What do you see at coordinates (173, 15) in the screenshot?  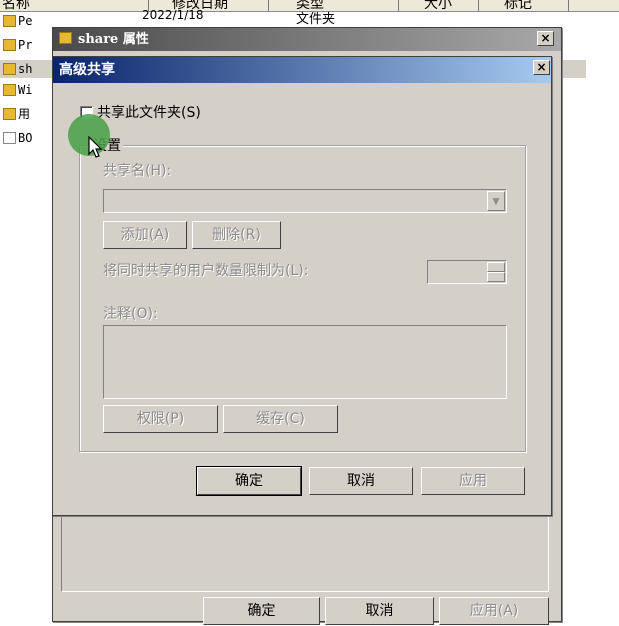 I see `file-date: 2022/1/18` at bounding box center [173, 15].